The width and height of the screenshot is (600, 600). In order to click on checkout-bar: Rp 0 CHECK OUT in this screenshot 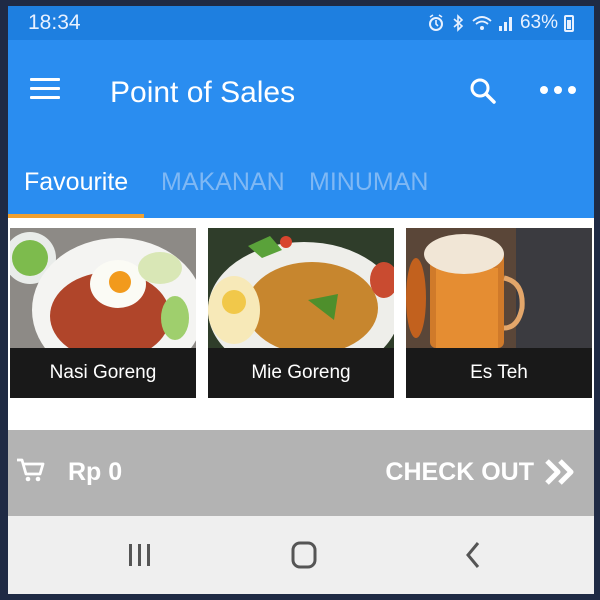, I will do `click(301, 473)`.